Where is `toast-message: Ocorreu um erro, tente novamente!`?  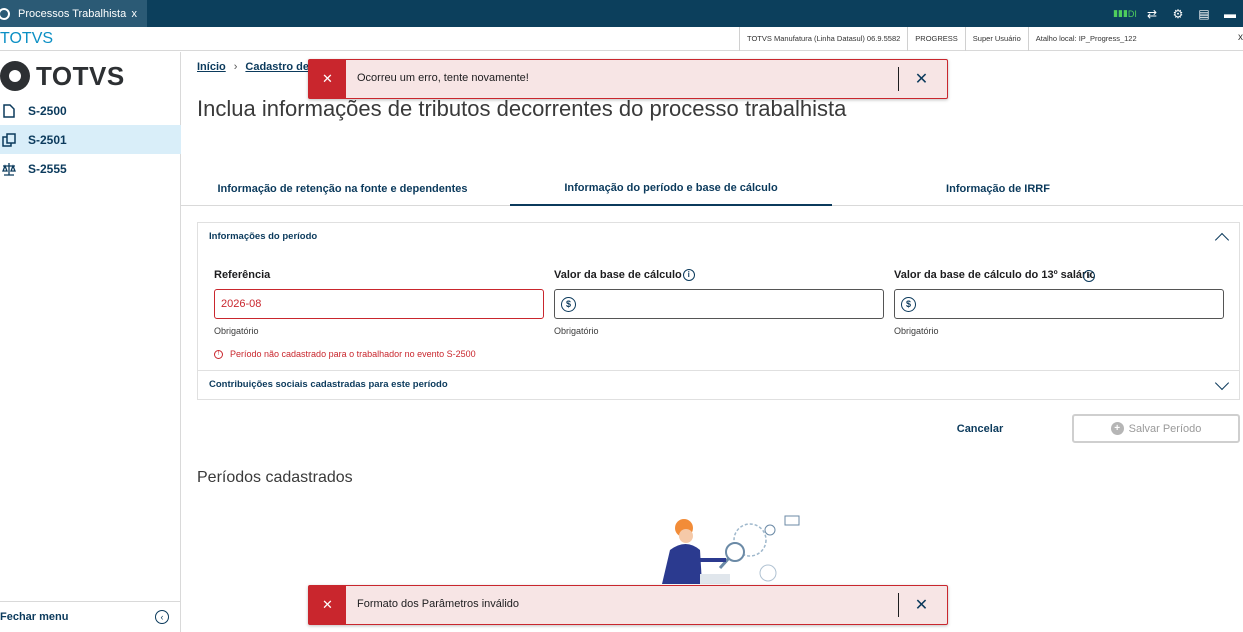 toast-message: Ocorreu um erro, tente novamente! is located at coordinates (443, 78).